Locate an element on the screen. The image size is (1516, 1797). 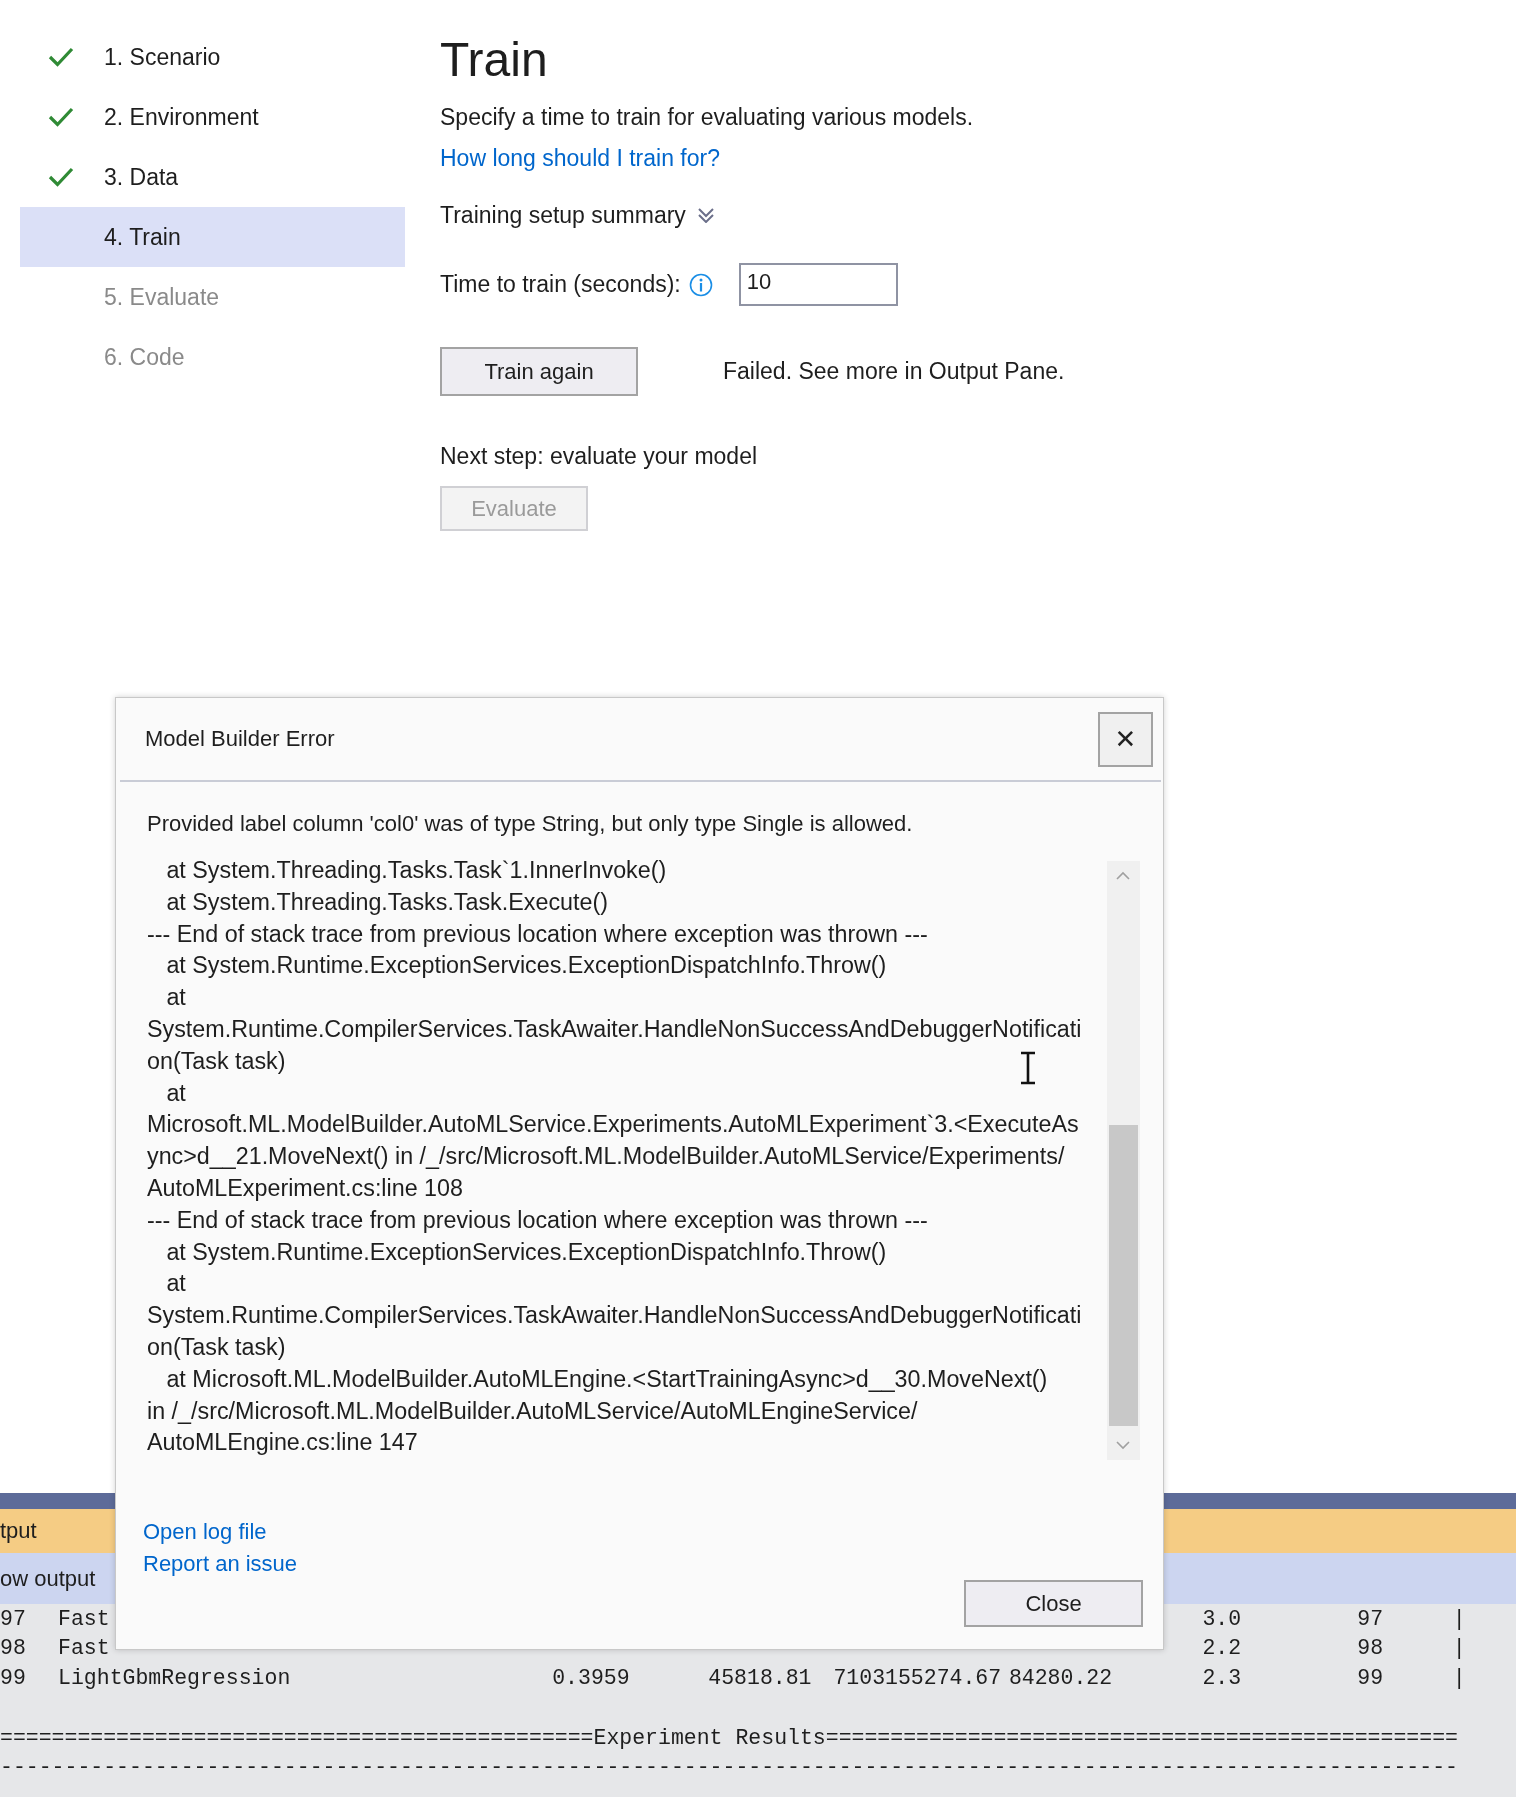
error-message: Provided label column 'col0' was of type String, but only type Single is allowed. is located at coordinates (530, 824).